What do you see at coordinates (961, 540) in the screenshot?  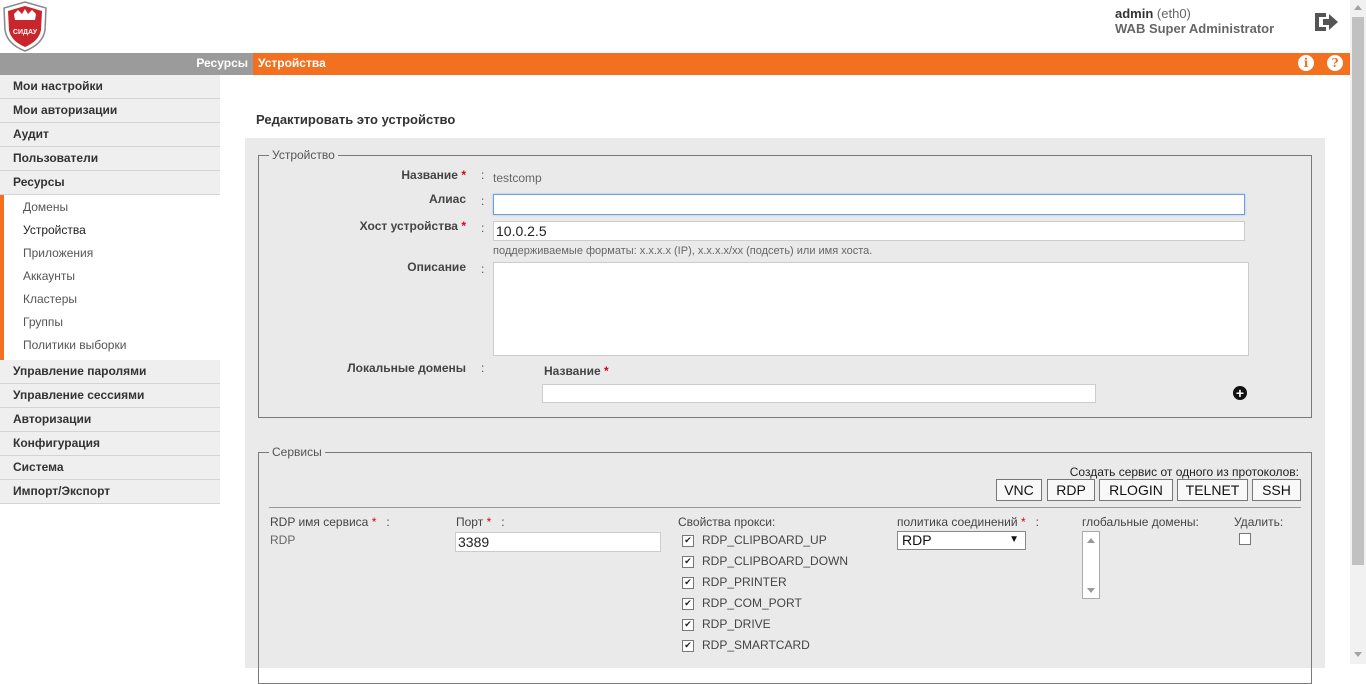 I see `connection-policy-select: RDP ▼` at bounding box center [961, 540].